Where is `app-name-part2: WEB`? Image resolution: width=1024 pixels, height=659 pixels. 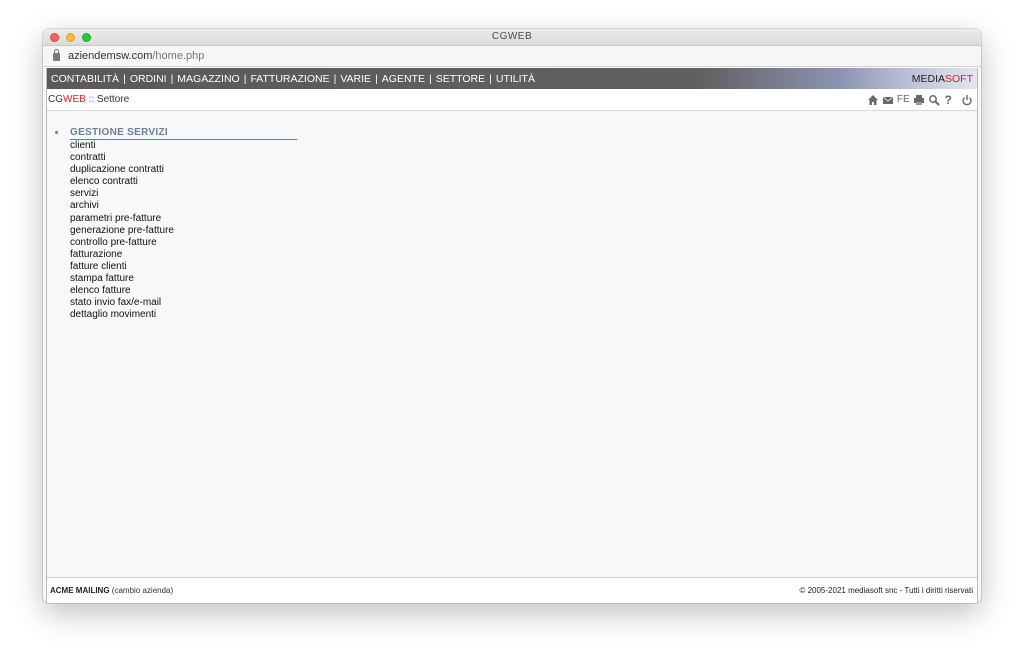 app-name-part2: WEB is located at coordinates (74, 99).